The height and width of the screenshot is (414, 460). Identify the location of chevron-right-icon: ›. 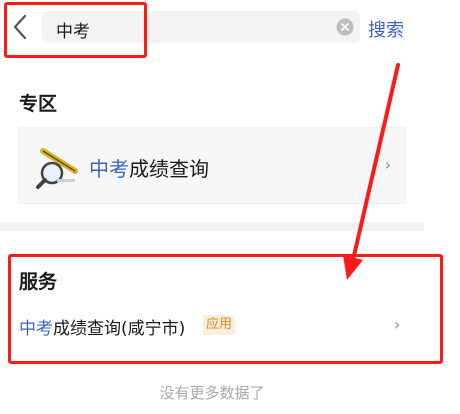
(387, 164).